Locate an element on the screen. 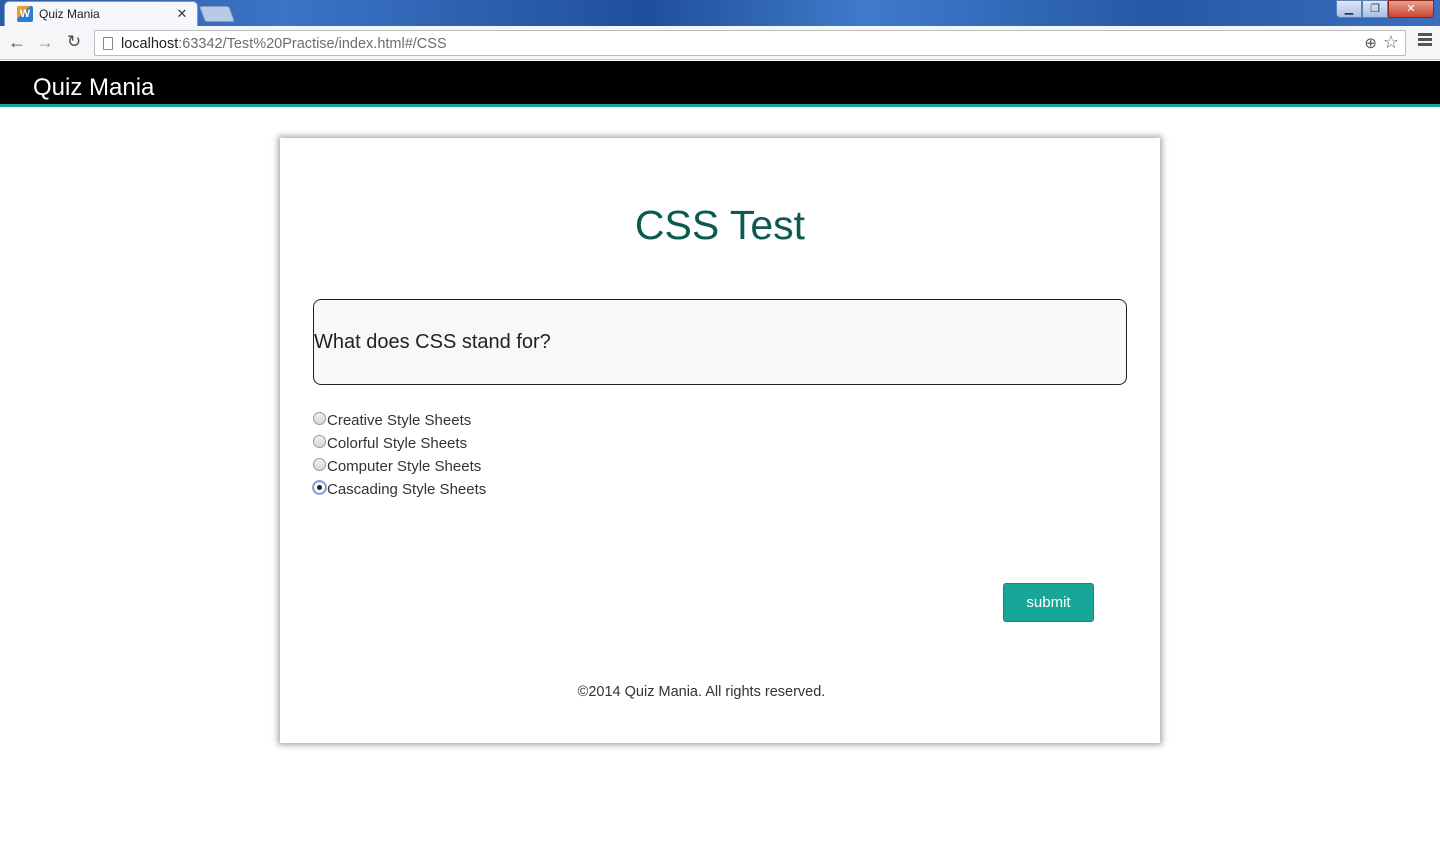 The height and width of the screenshot is (860, 1440). option-cascading: Cascading Style Sheets is located at coordinates (399, 489).